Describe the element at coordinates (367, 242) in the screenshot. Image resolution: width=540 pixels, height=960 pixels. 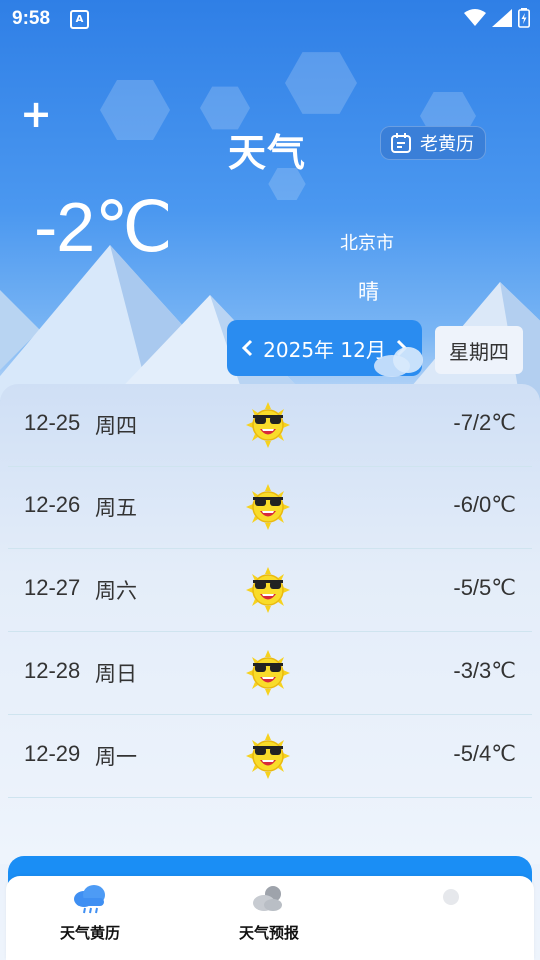
I see `city-name: 北京市` at that location.